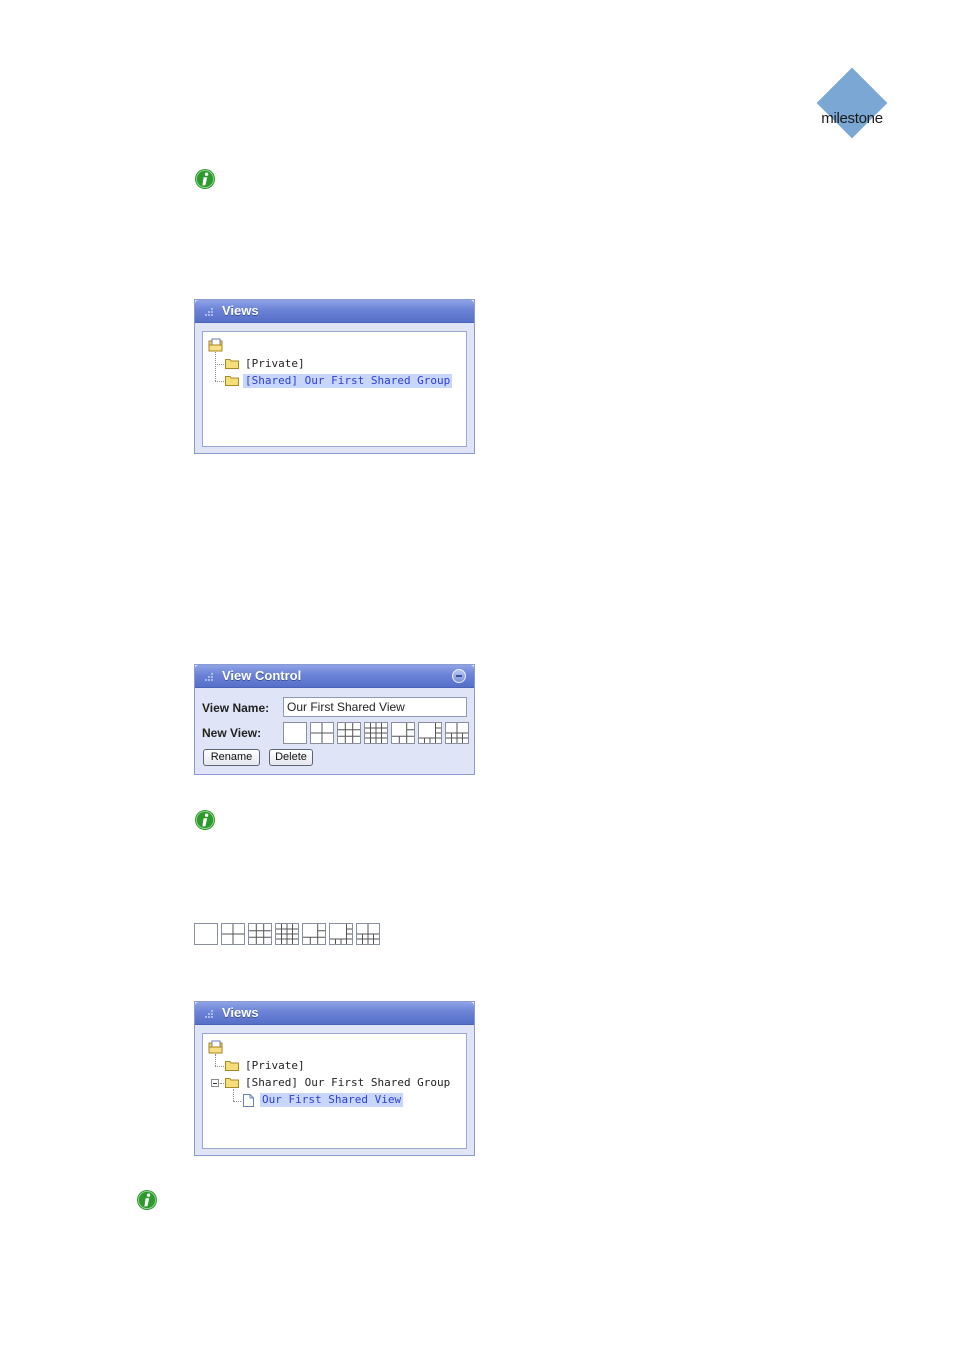 The image size is (954, 1350). I want to click on view-name-label: View Name:, so click(236, 708).